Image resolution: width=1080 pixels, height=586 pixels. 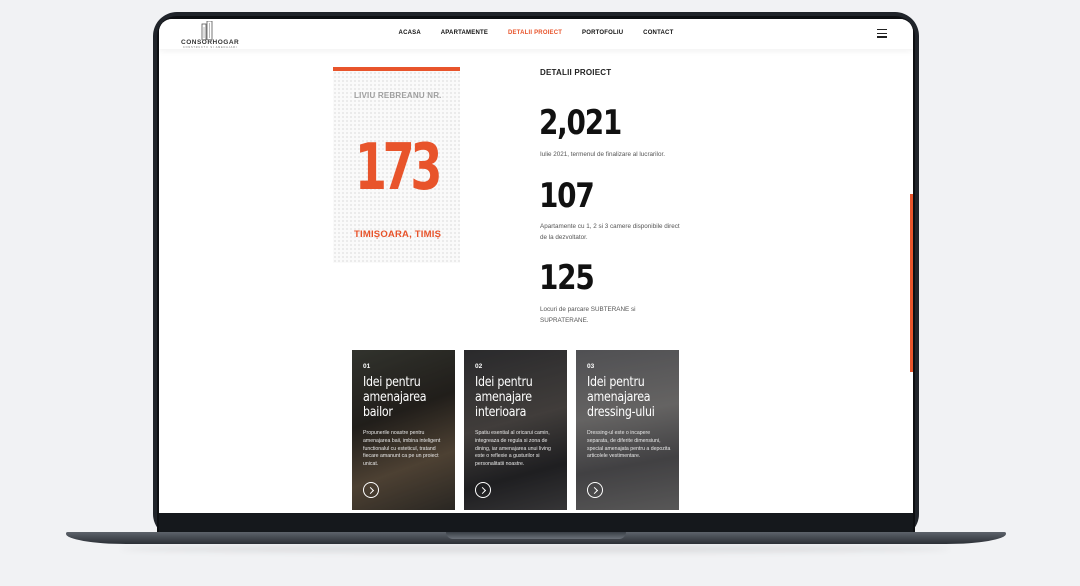 I want to click on nav-item-contact: CONTACT, so click(x=658, y=33).